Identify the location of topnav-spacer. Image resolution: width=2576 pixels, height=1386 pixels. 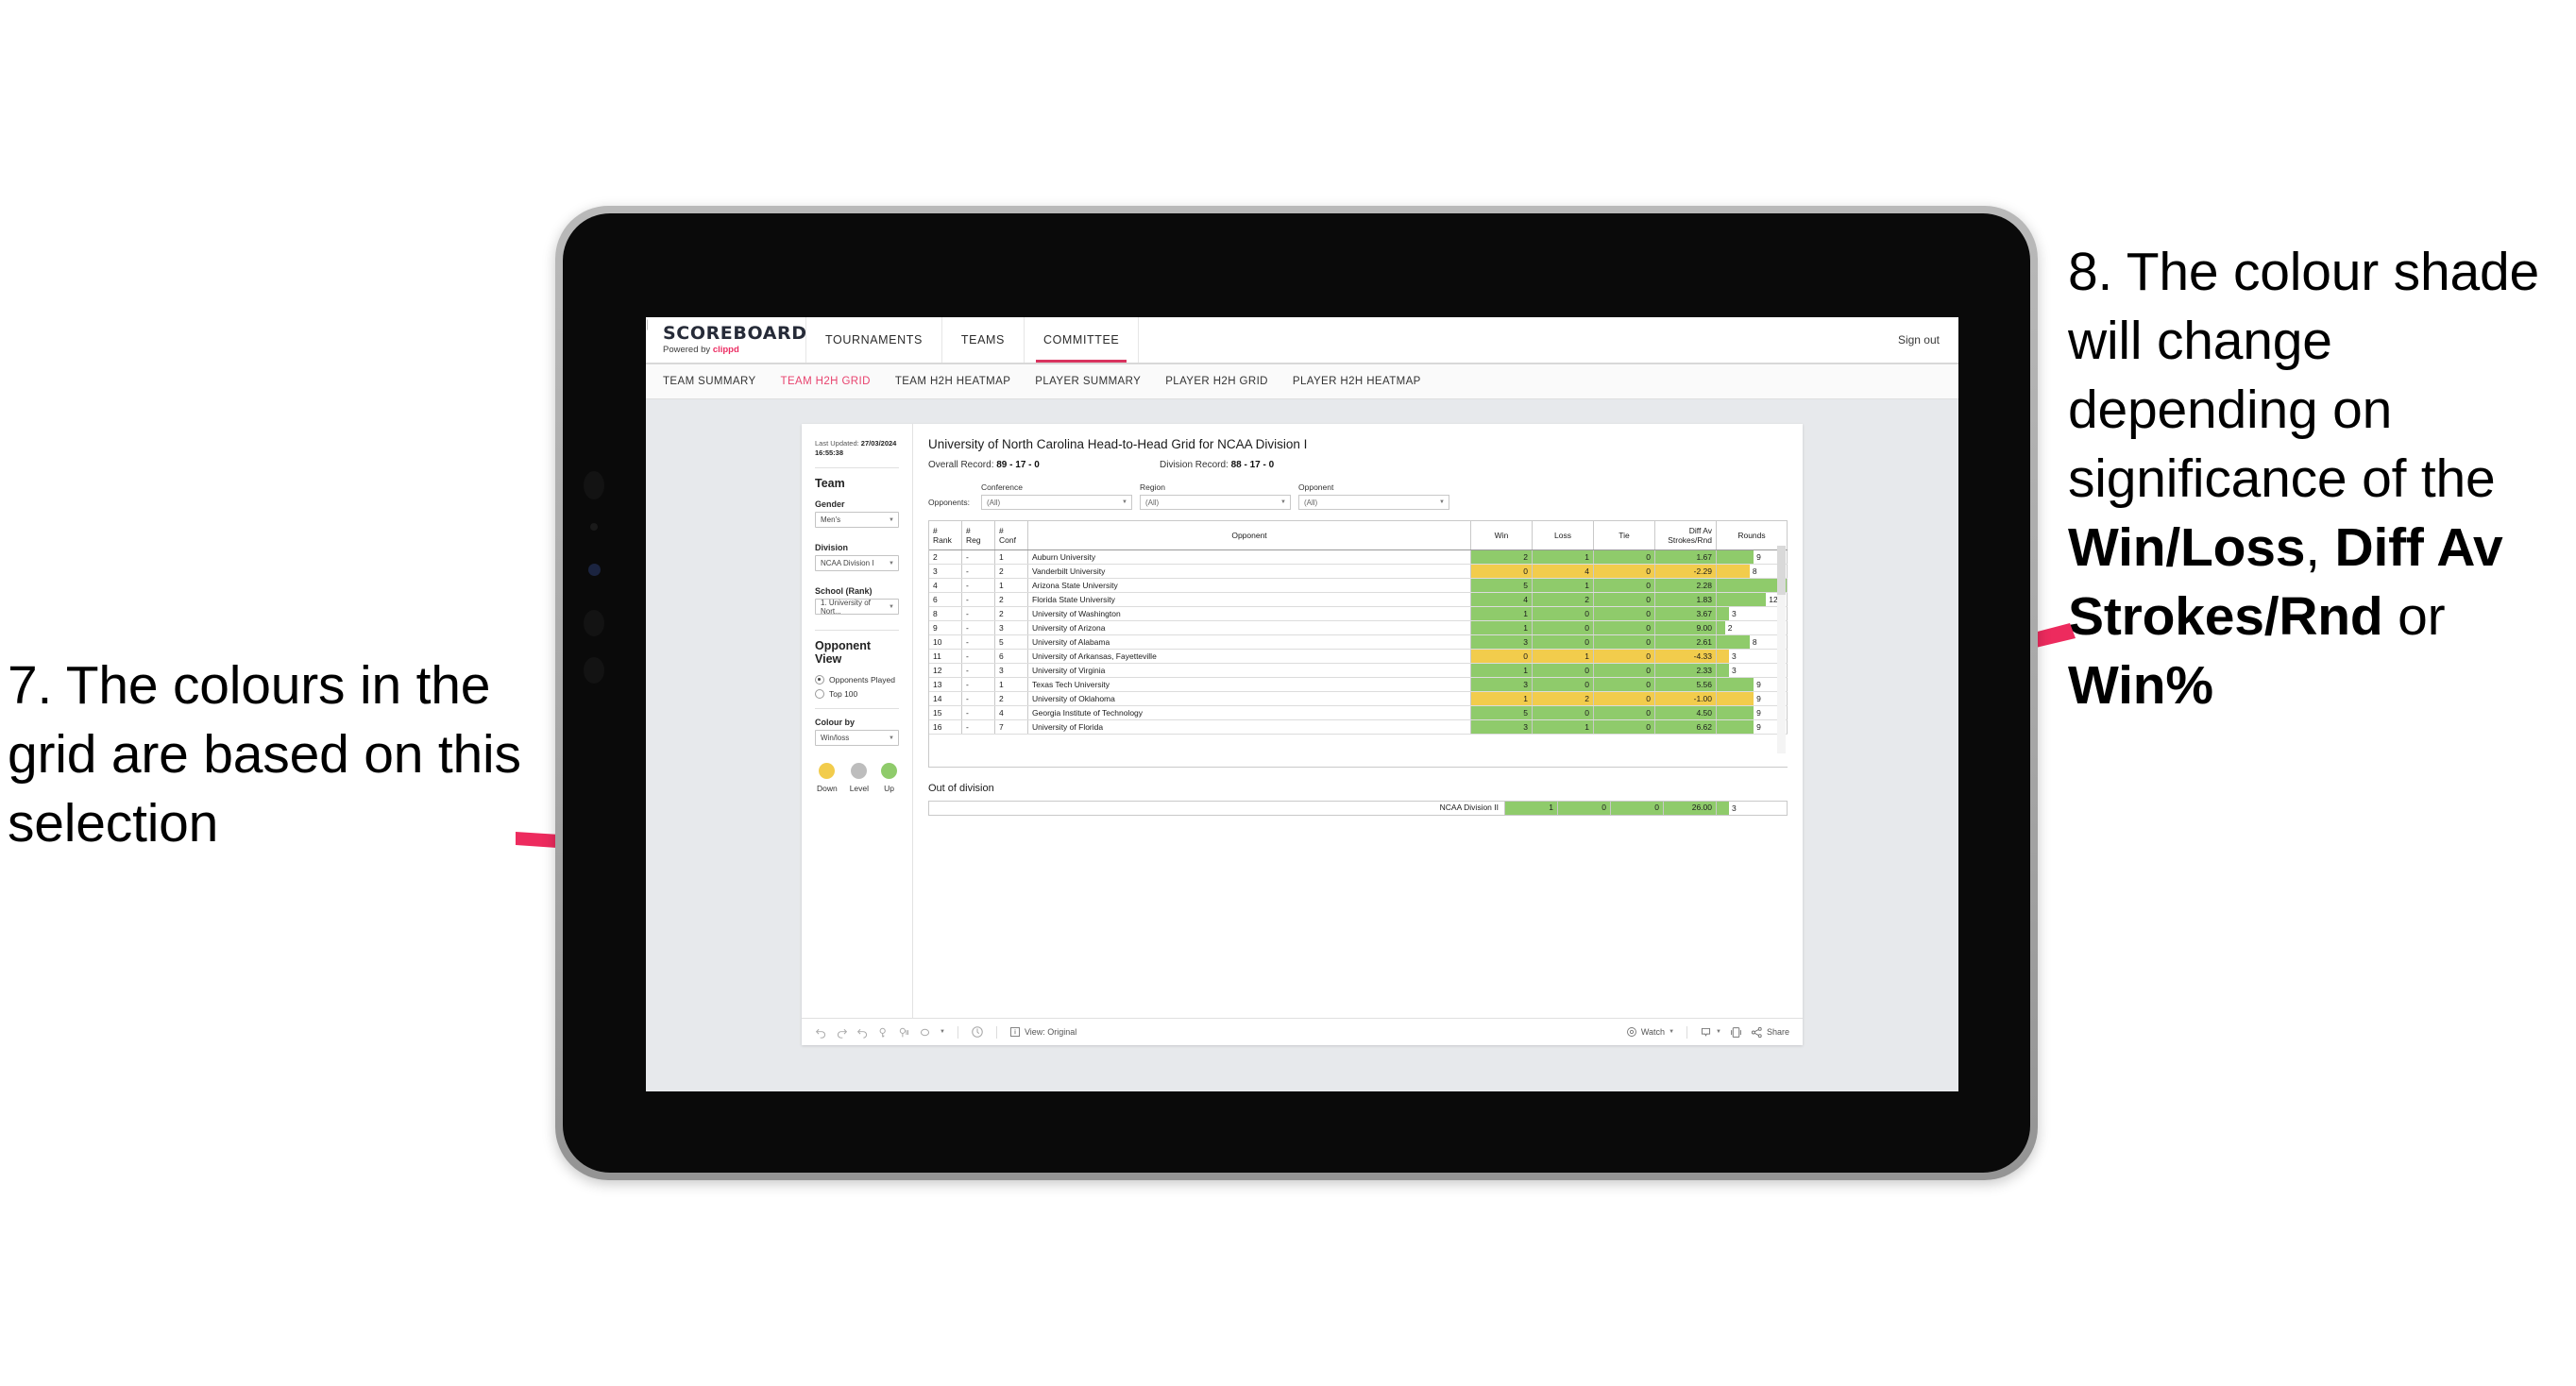
(1518, 340).